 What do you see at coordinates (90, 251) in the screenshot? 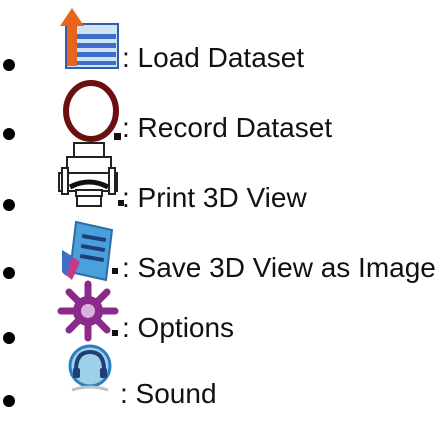
I see `save-3d-view-as-image-icon` at bounding box center [90, 251].